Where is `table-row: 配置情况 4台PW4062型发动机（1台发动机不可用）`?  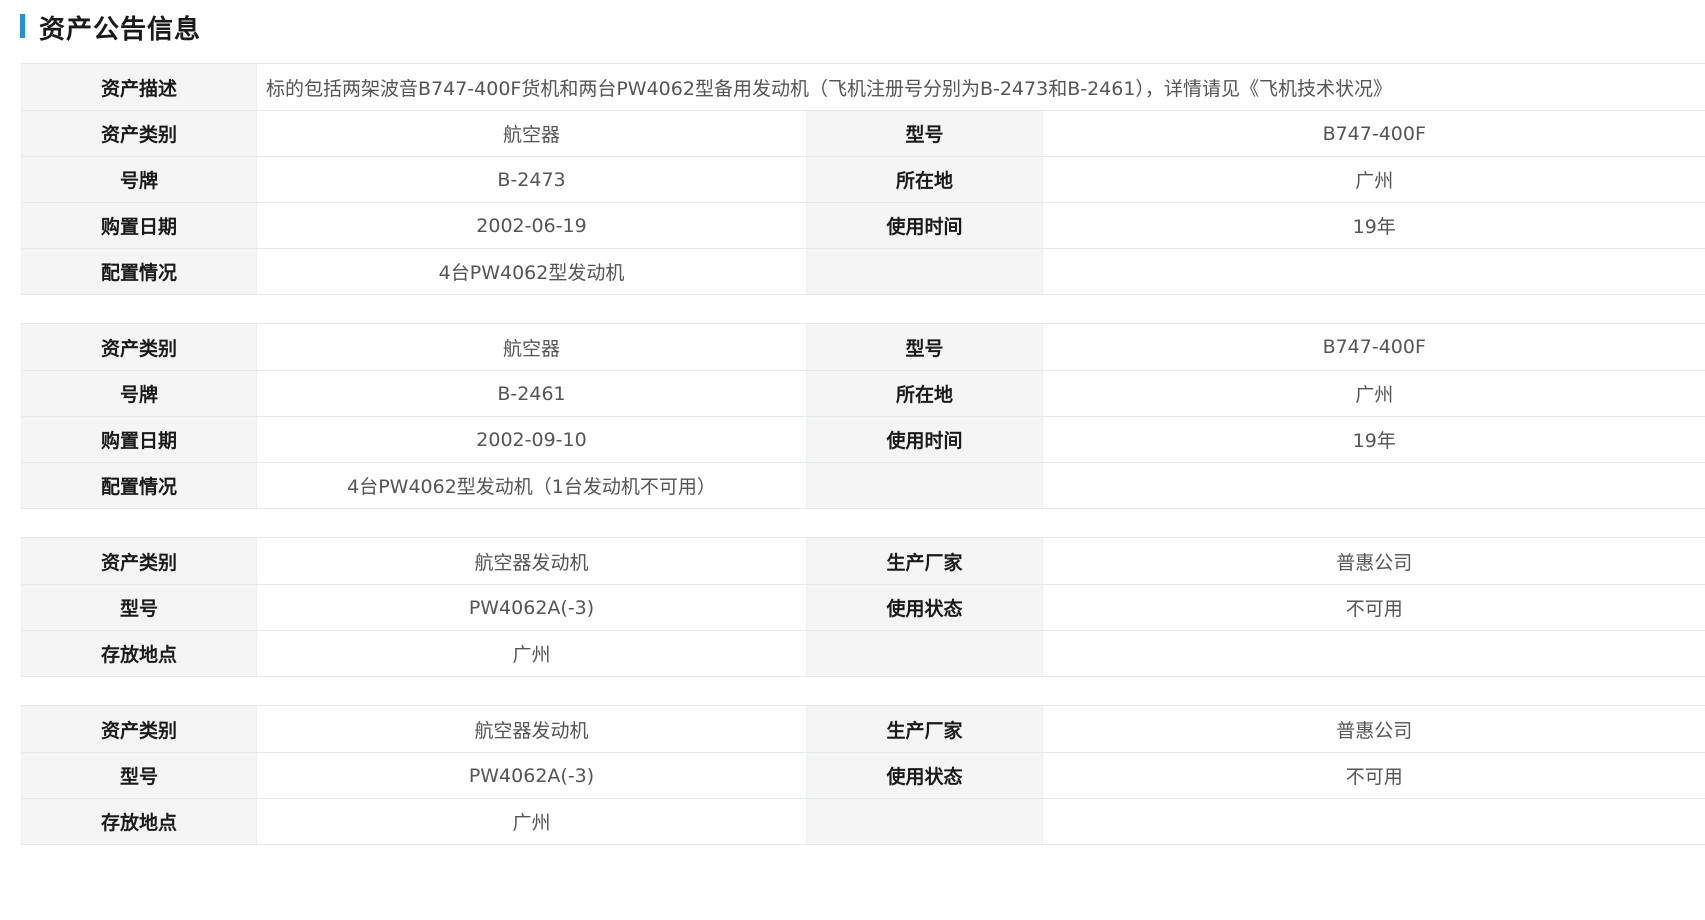 table-row: 配置情况 4台PW4062型发动机（1台发动机不可用） is located at coordinates (863, 485).